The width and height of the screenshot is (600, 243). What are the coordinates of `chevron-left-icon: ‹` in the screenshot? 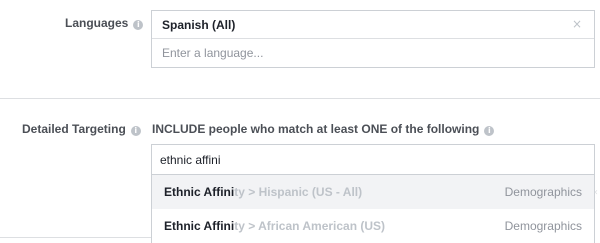 It's located at (596, 192).